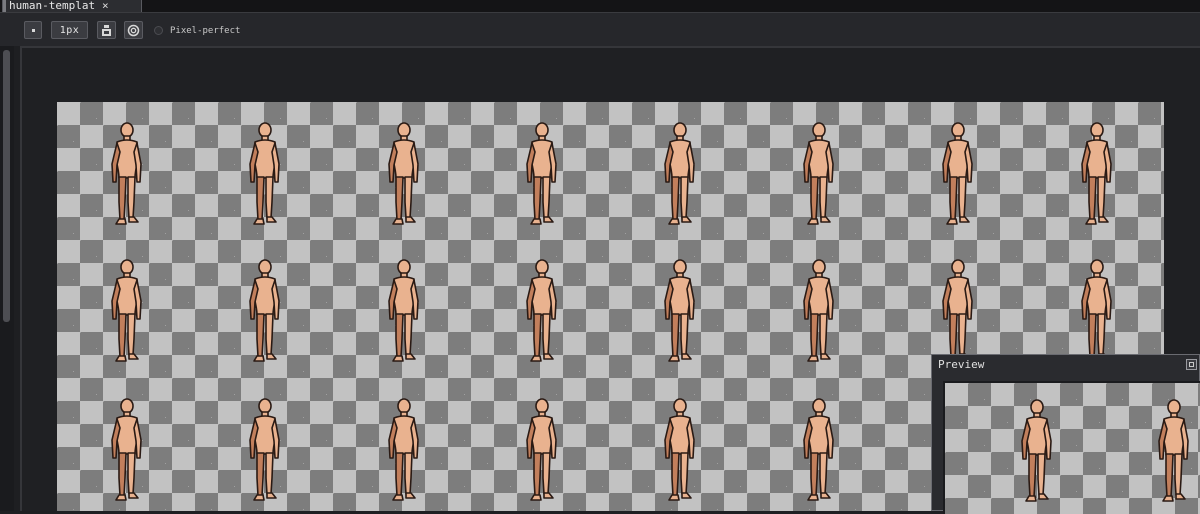 Image resolution: width=1200 pixels, height=514 pixels. I want to click on scrollbar-thumb, so click(6, 186).